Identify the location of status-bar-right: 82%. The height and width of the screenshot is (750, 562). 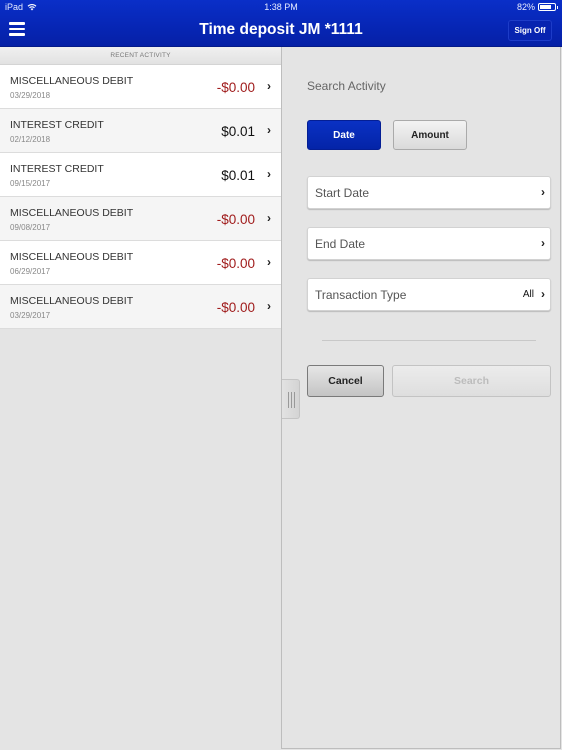
(537, 7).